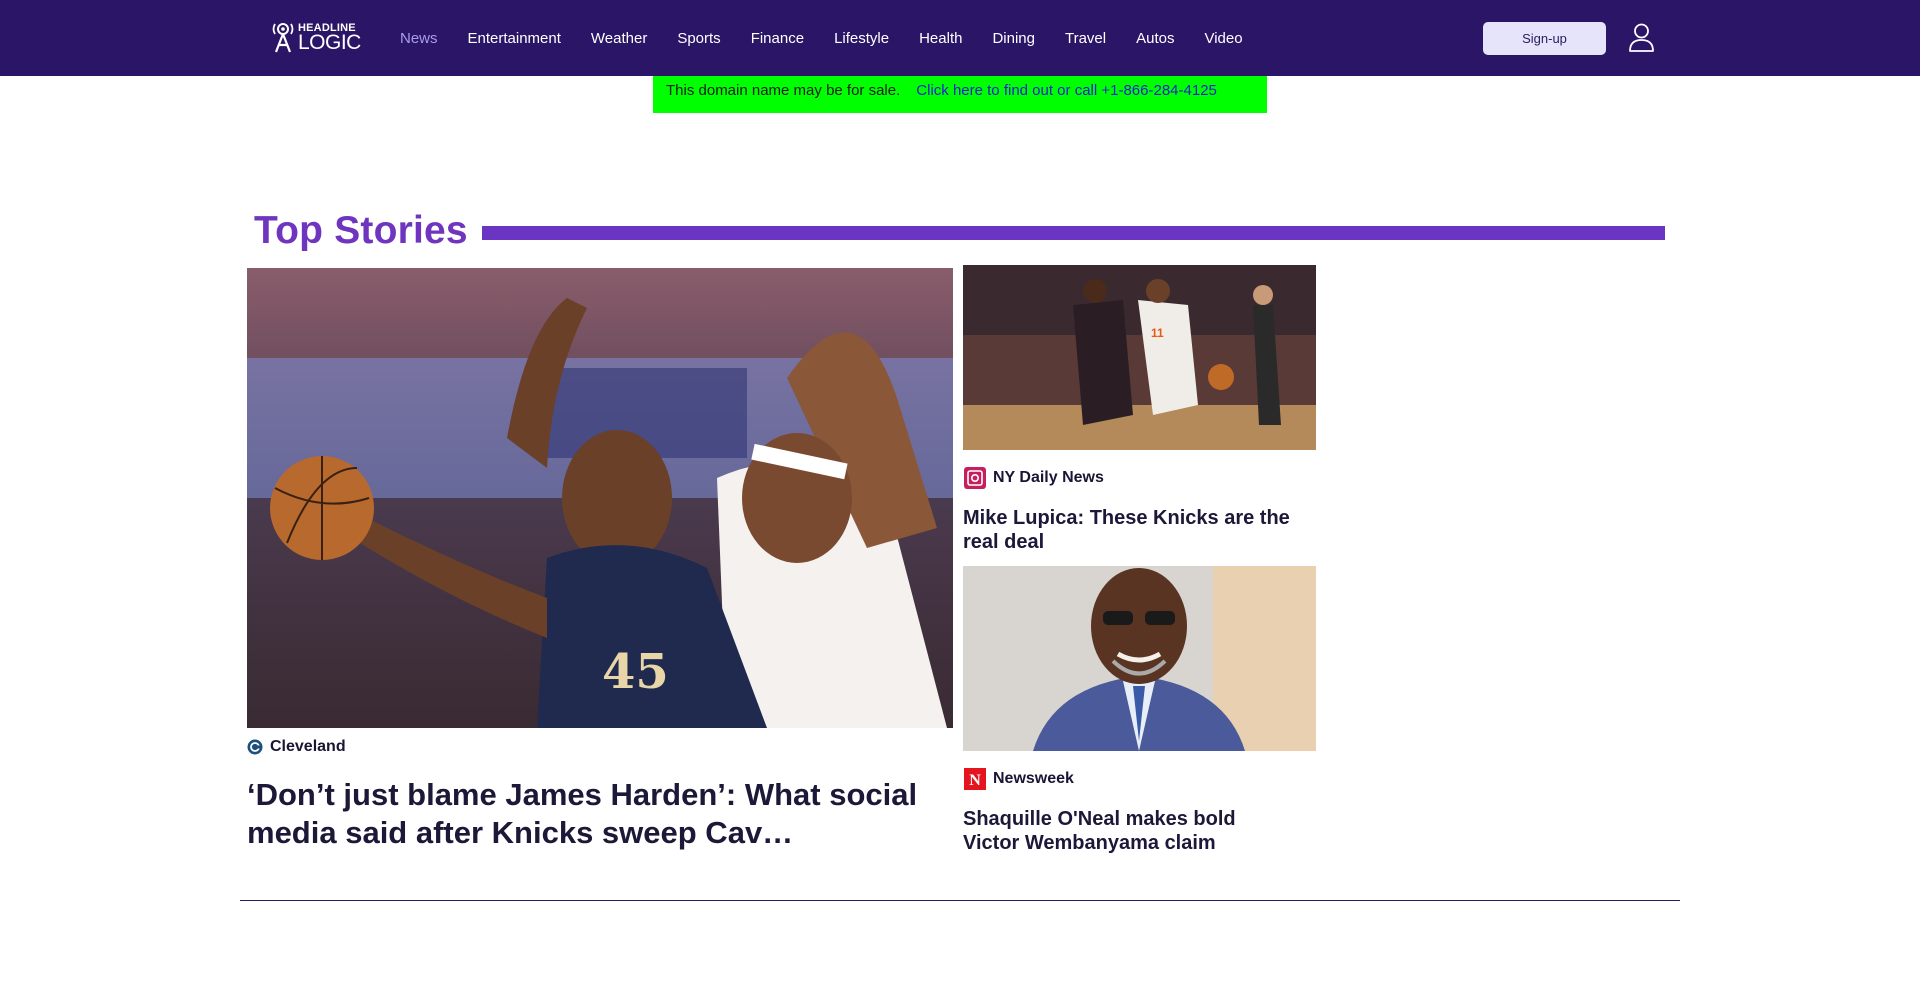 This screenshot has width=1920, height=993. What do you see at coordinates (308, 746) in the screenshot?
I see `main-story-source-name: Cleveland` at bounding box center [308, 746].